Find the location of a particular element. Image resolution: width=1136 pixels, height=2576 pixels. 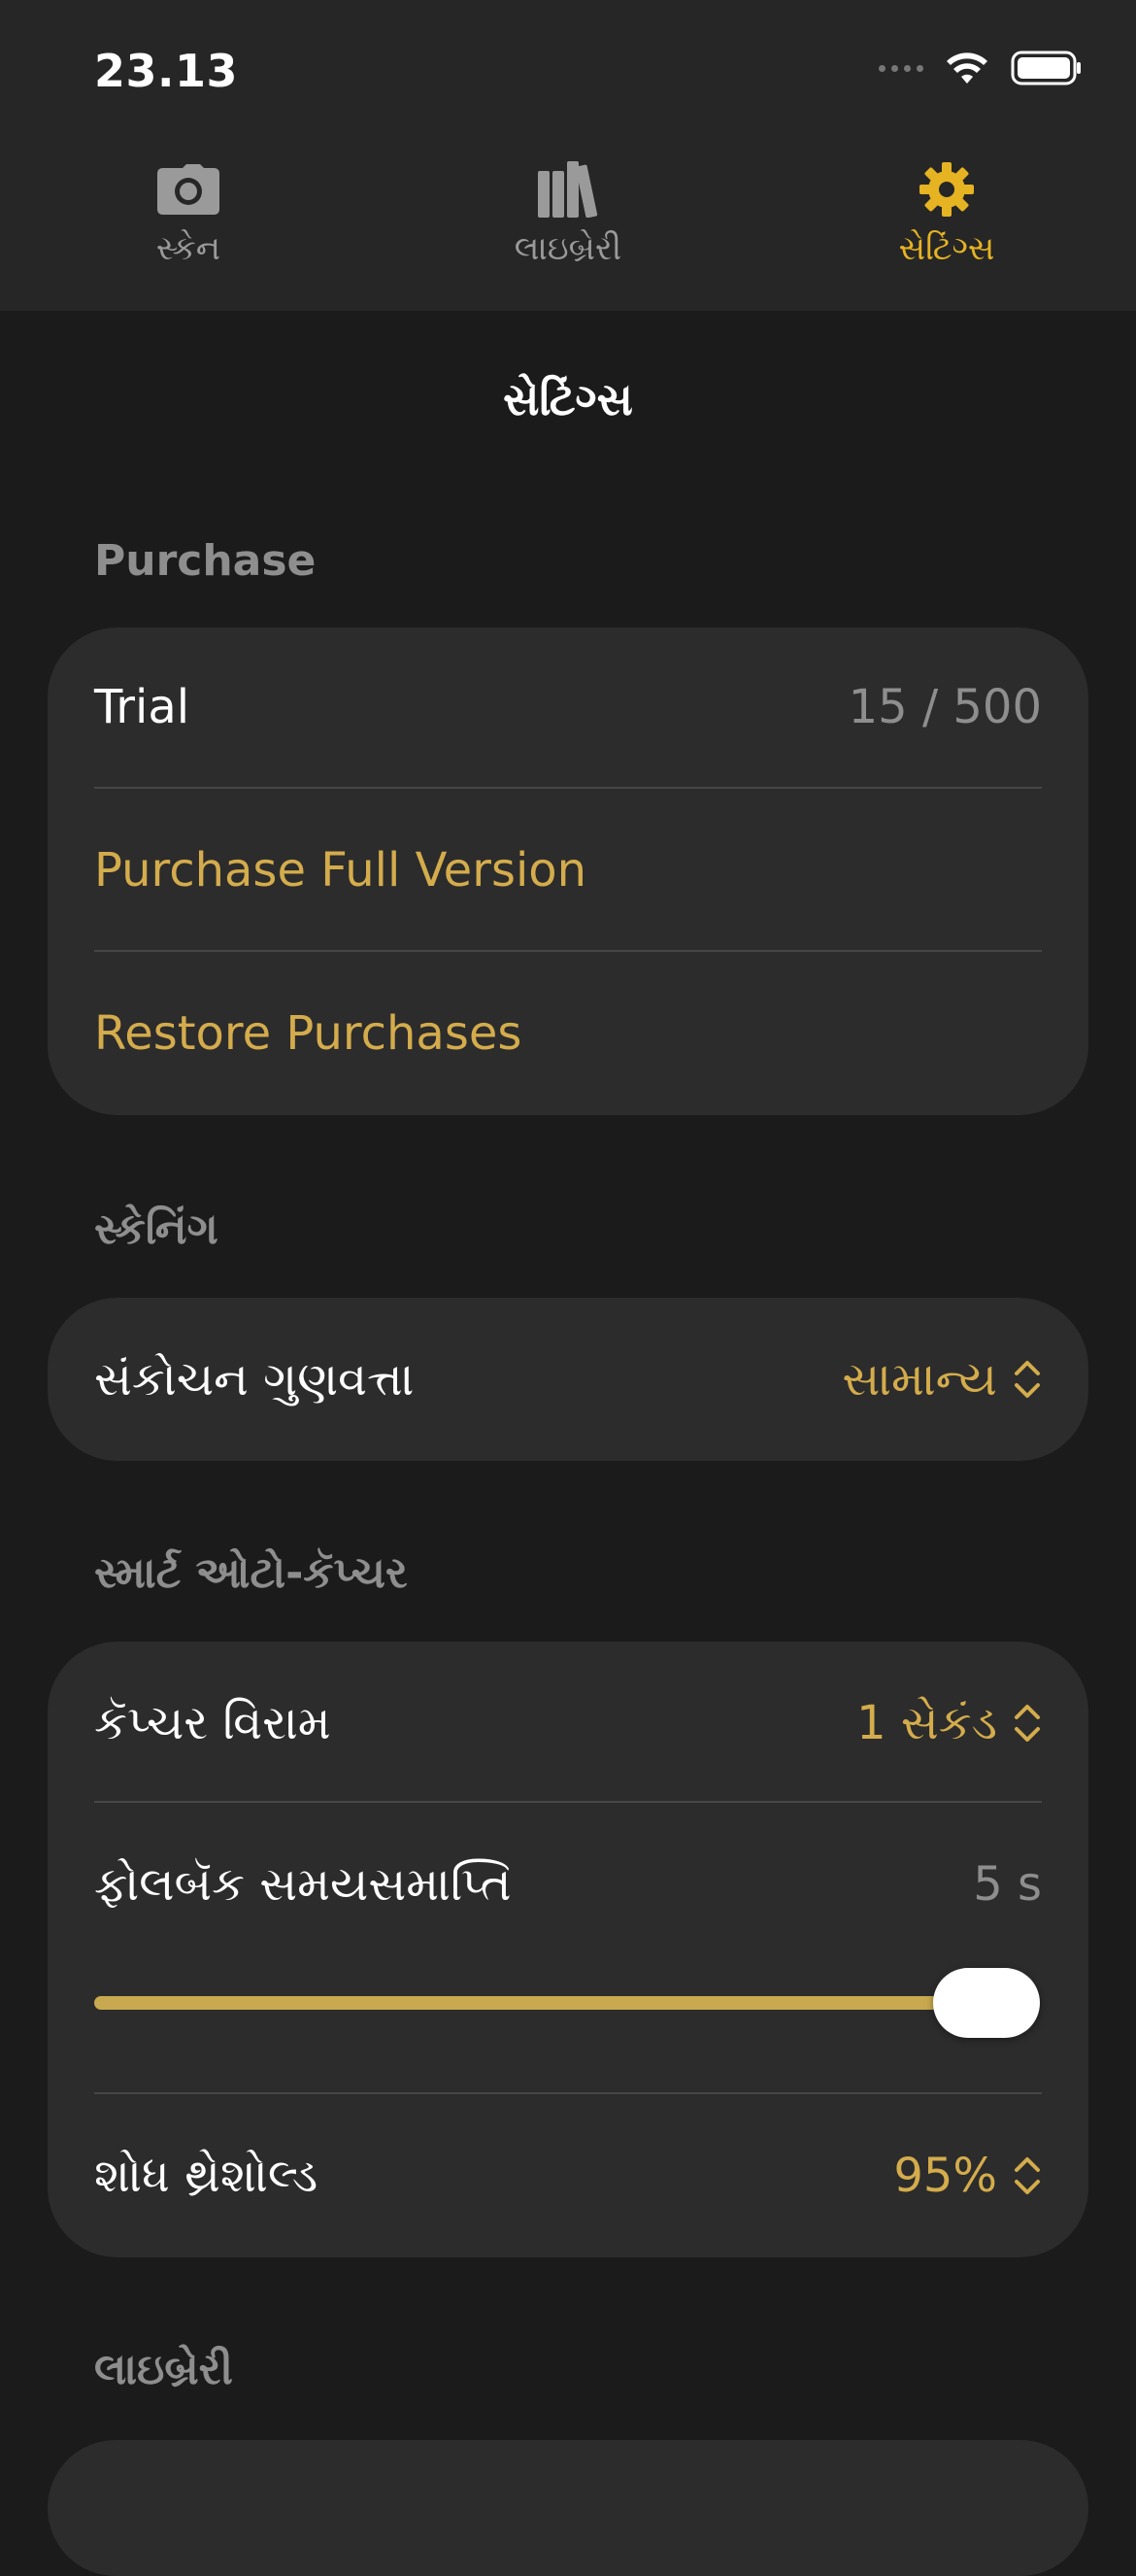

status-time: 23.13 is located at coordinates (166, 71).